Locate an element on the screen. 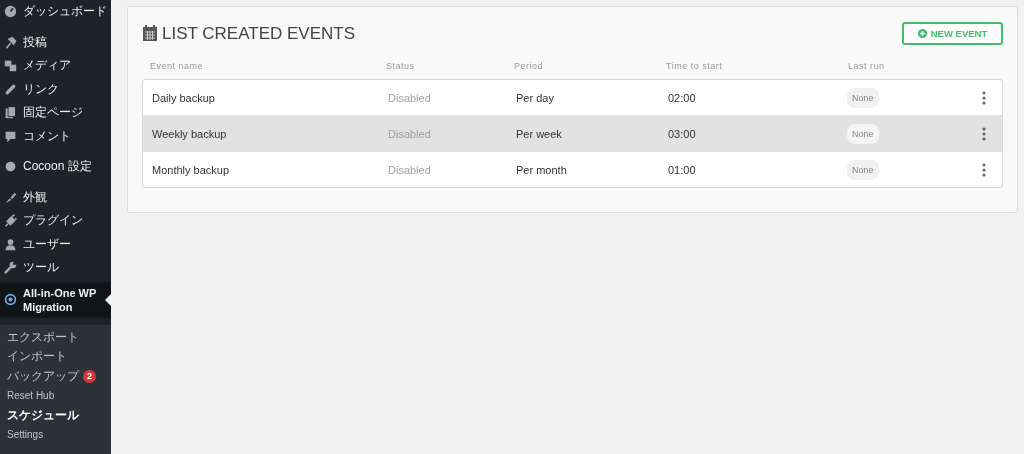 This screenshot has width=1024, height=454. column-header: Status is located at coordinates (400, 66).